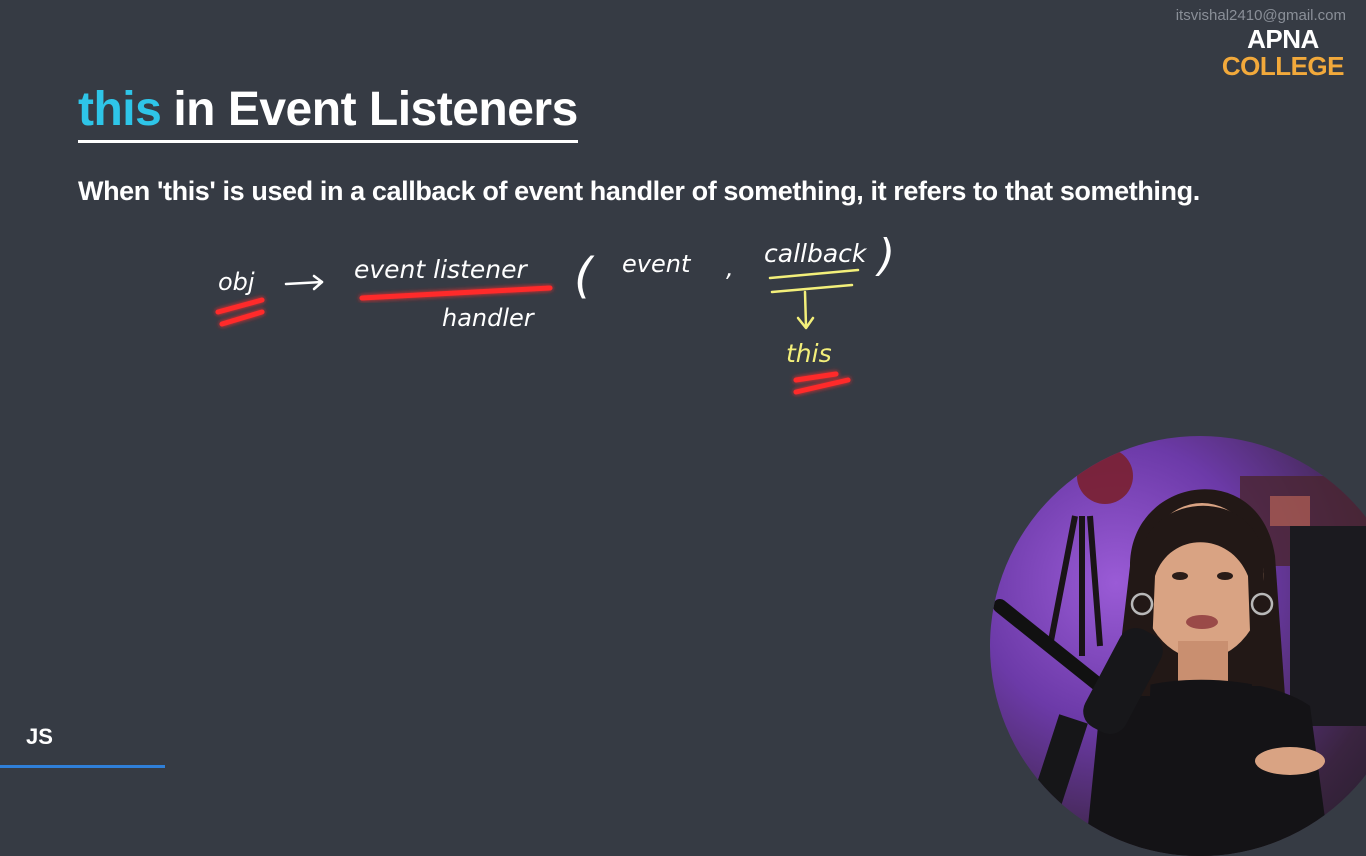 The width and height of the screenshot is (1366, 856). Describe the element at coordinates (816, 253) in the screenshot. I see `diagram-callback: callback` at that location.